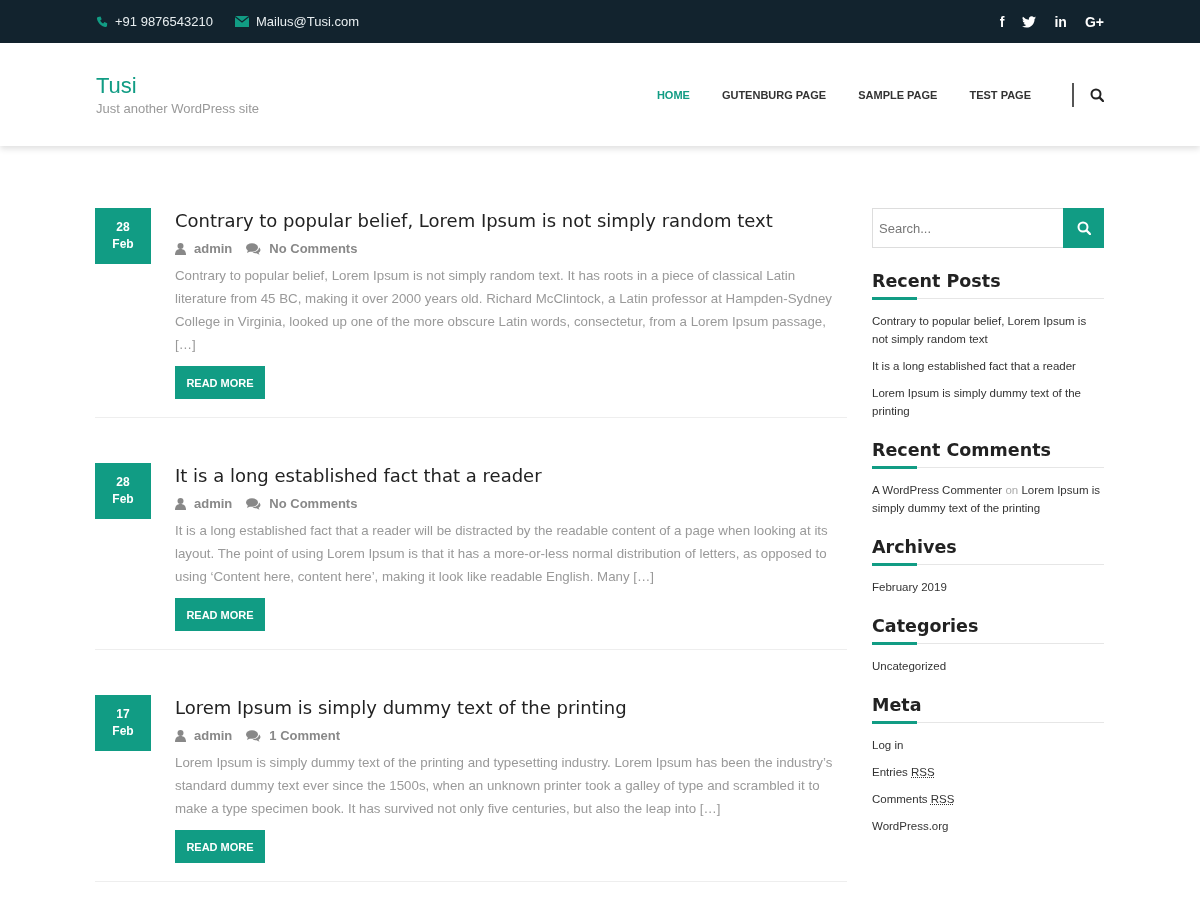 Image resolution: width=1200 pixels, height=900 pixels. Describe the element at coordinates (986, 499) in the screenshot. I see `recent-comment: A WordPress Commenter on Lorem Ipsum is simply dummy text of the printing` at that location.